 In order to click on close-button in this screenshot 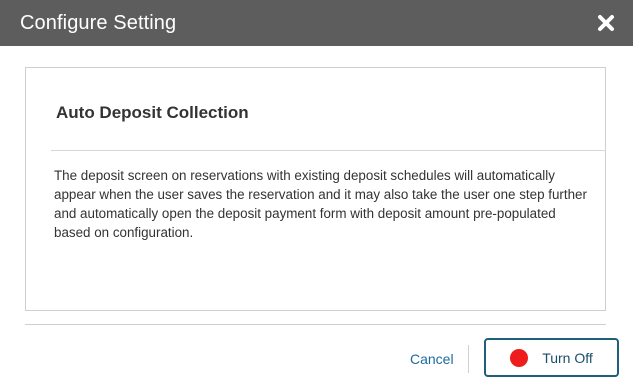, I will do `click(606, 23)`.